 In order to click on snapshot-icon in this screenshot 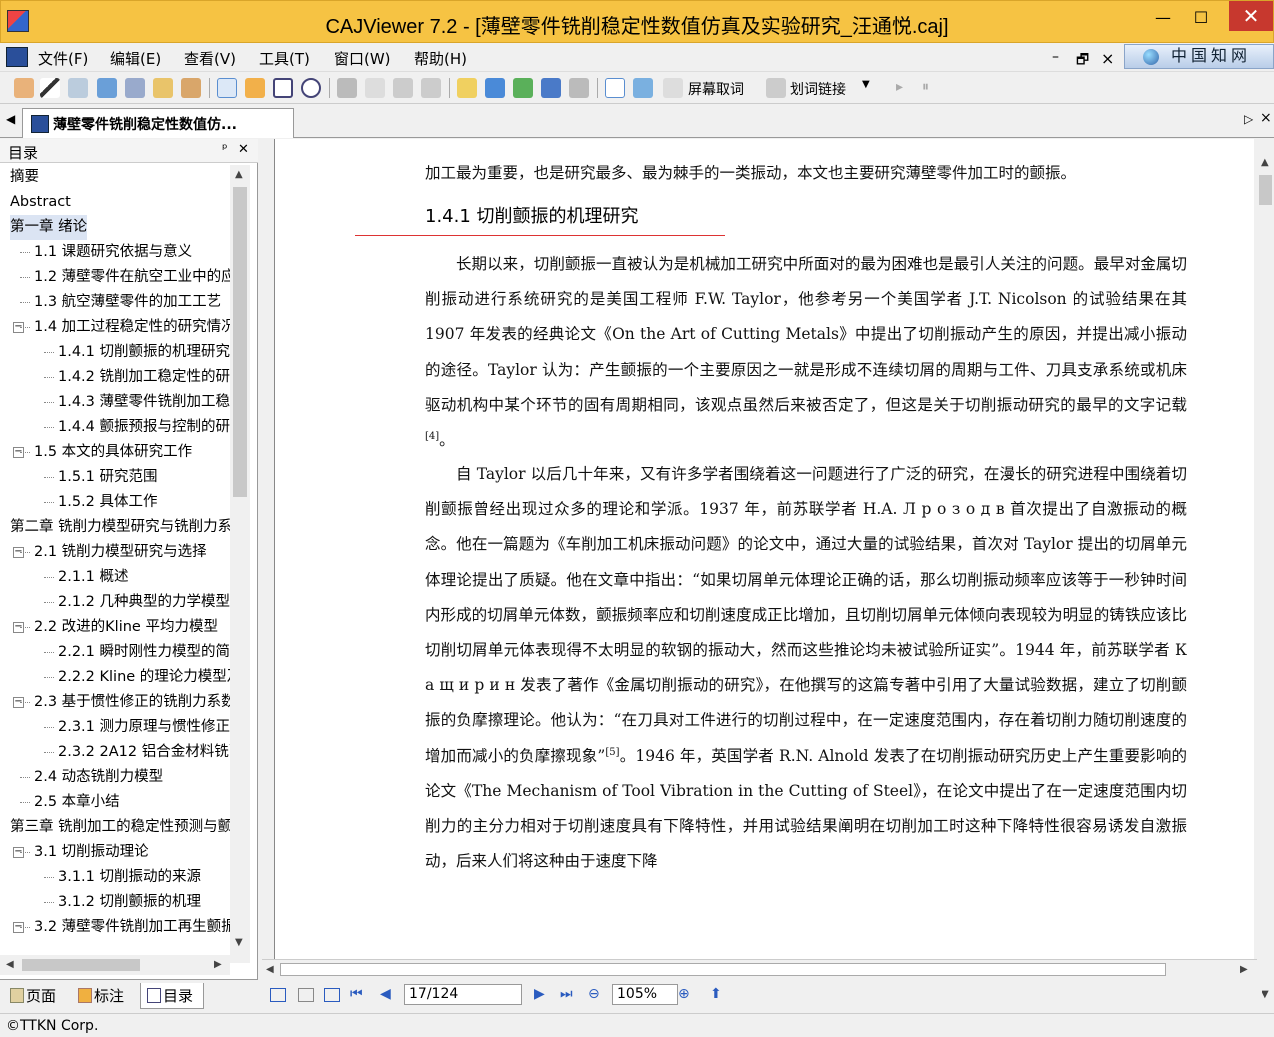, I will do `click(135, 88)`.